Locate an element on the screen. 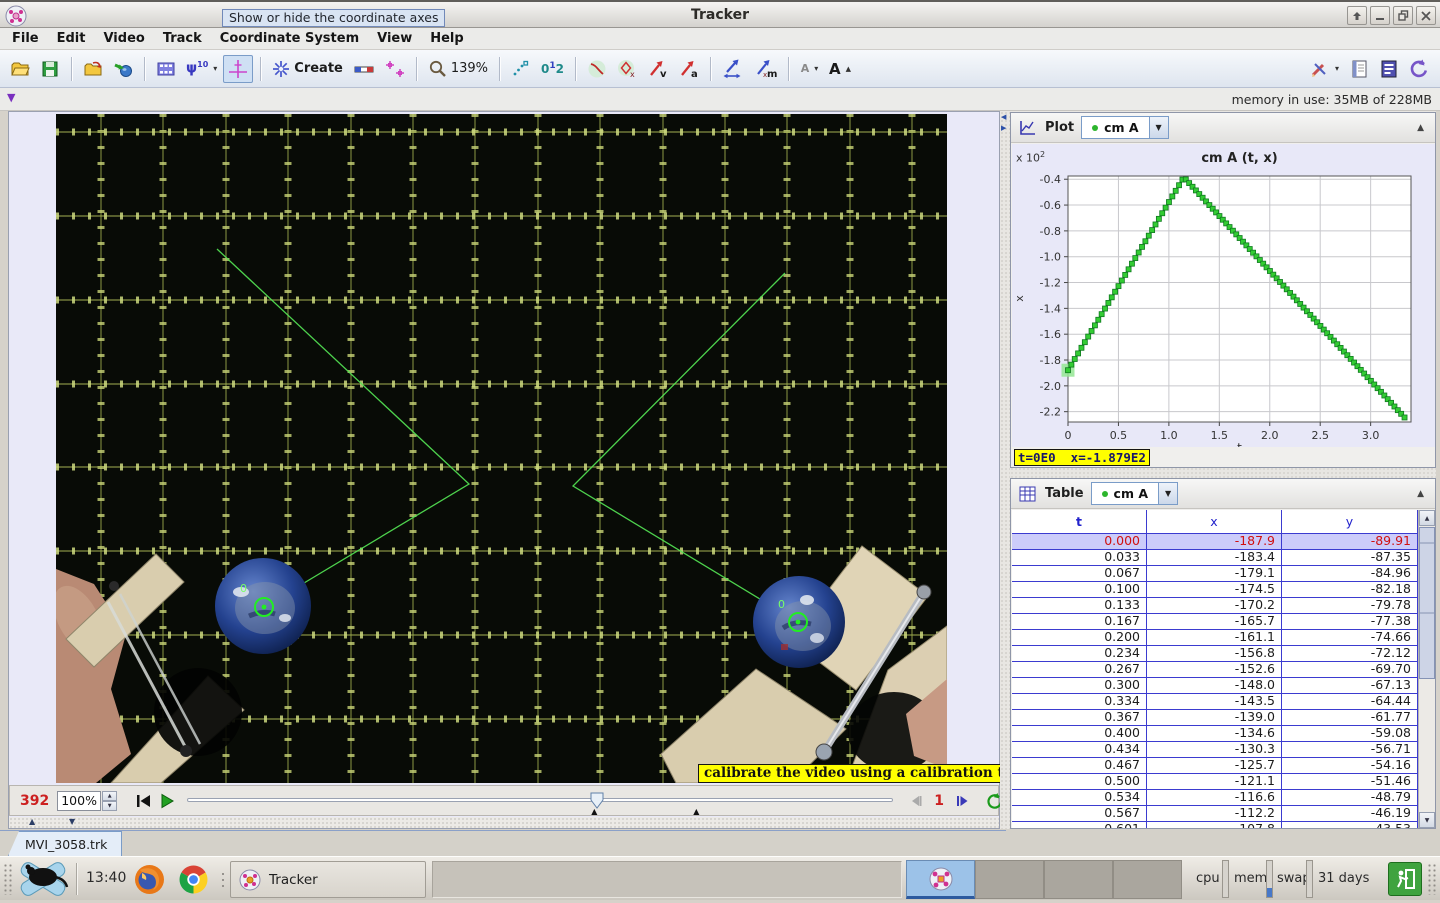 This screenshot has width=1440, height=903. scrollbar-thumb is located at coordinates (1427, 603).